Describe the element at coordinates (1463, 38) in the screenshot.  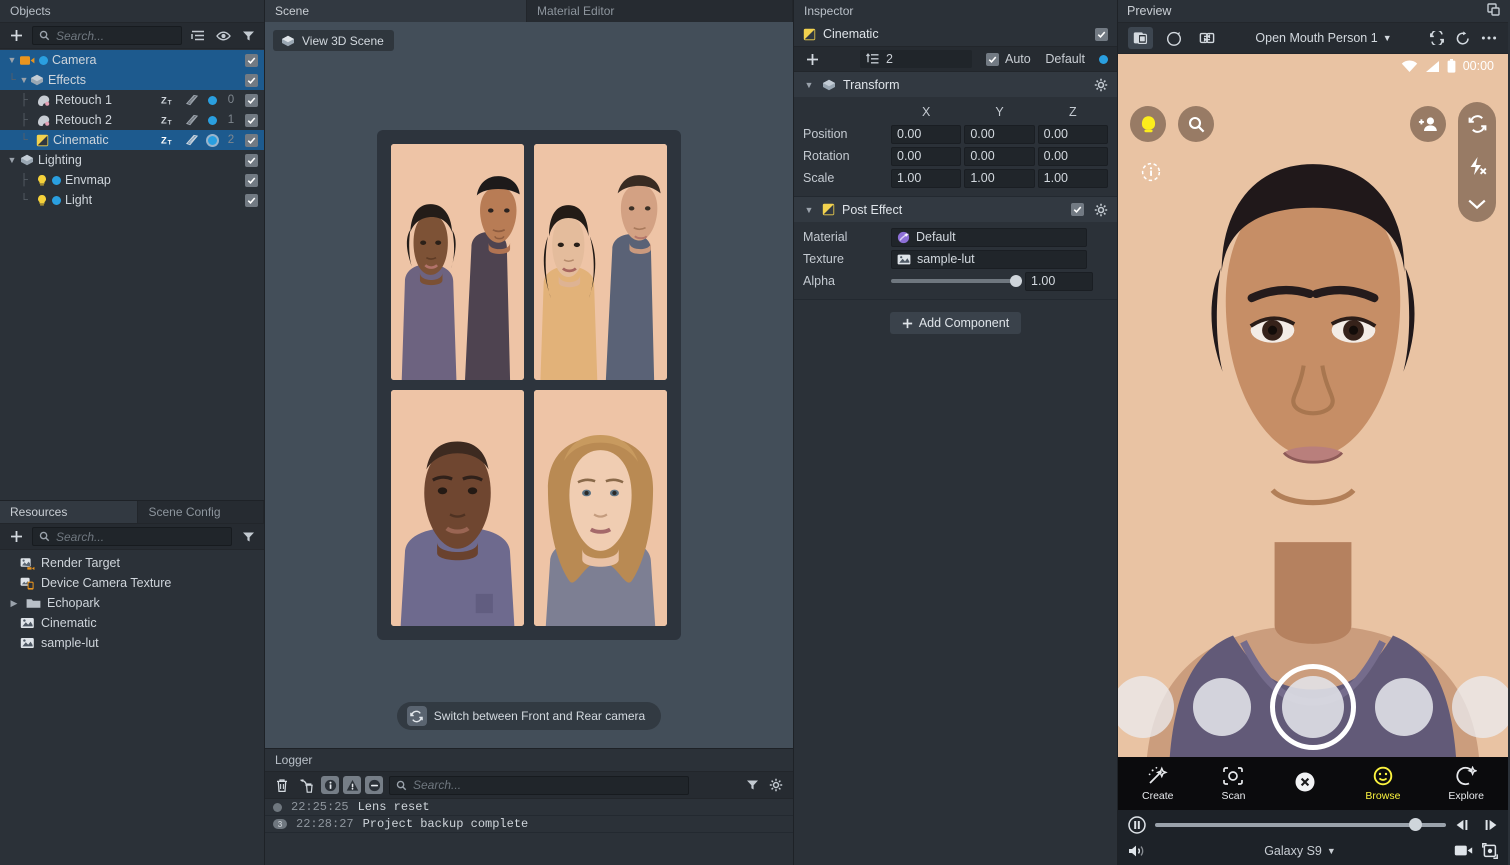
I see `rotate-icon` at that location.